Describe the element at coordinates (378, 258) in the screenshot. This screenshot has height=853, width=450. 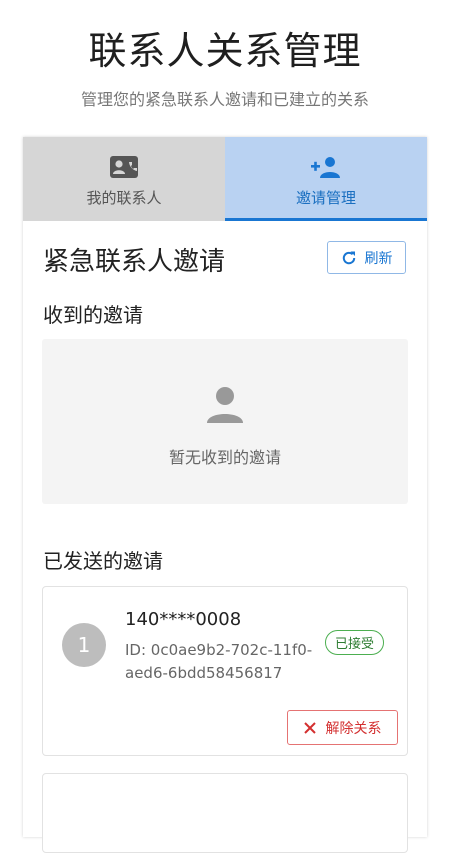
I see `refresh-label: 刷新` at that location.